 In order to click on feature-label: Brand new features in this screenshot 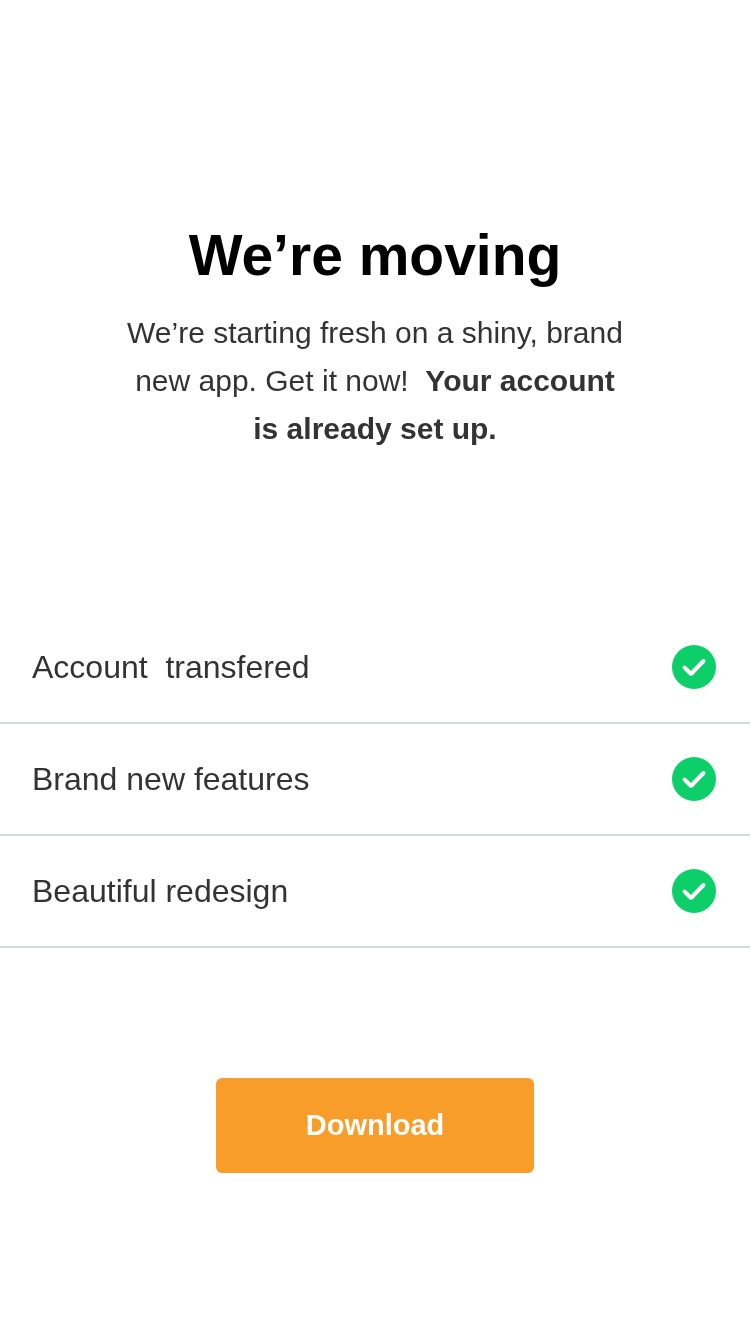, I will do `click(171, 779)`.